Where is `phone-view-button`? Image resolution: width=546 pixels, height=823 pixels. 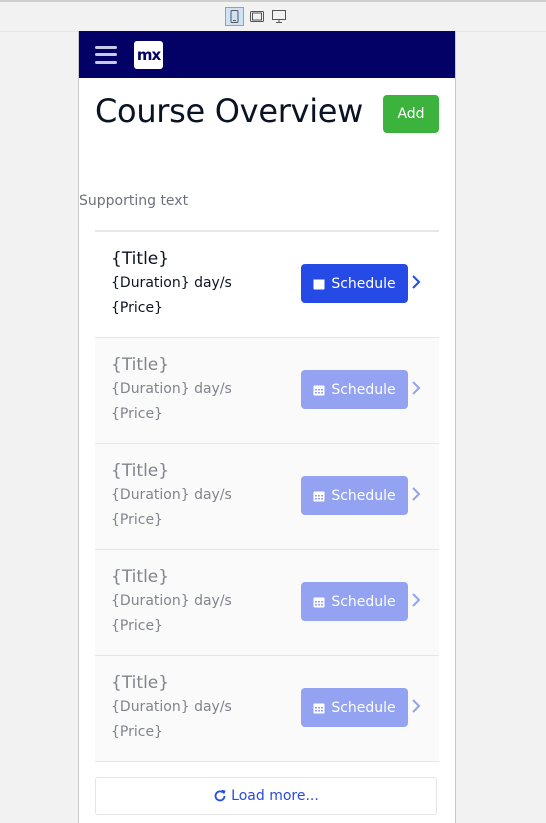 phone-view-button is located at coordinates (234, 16).